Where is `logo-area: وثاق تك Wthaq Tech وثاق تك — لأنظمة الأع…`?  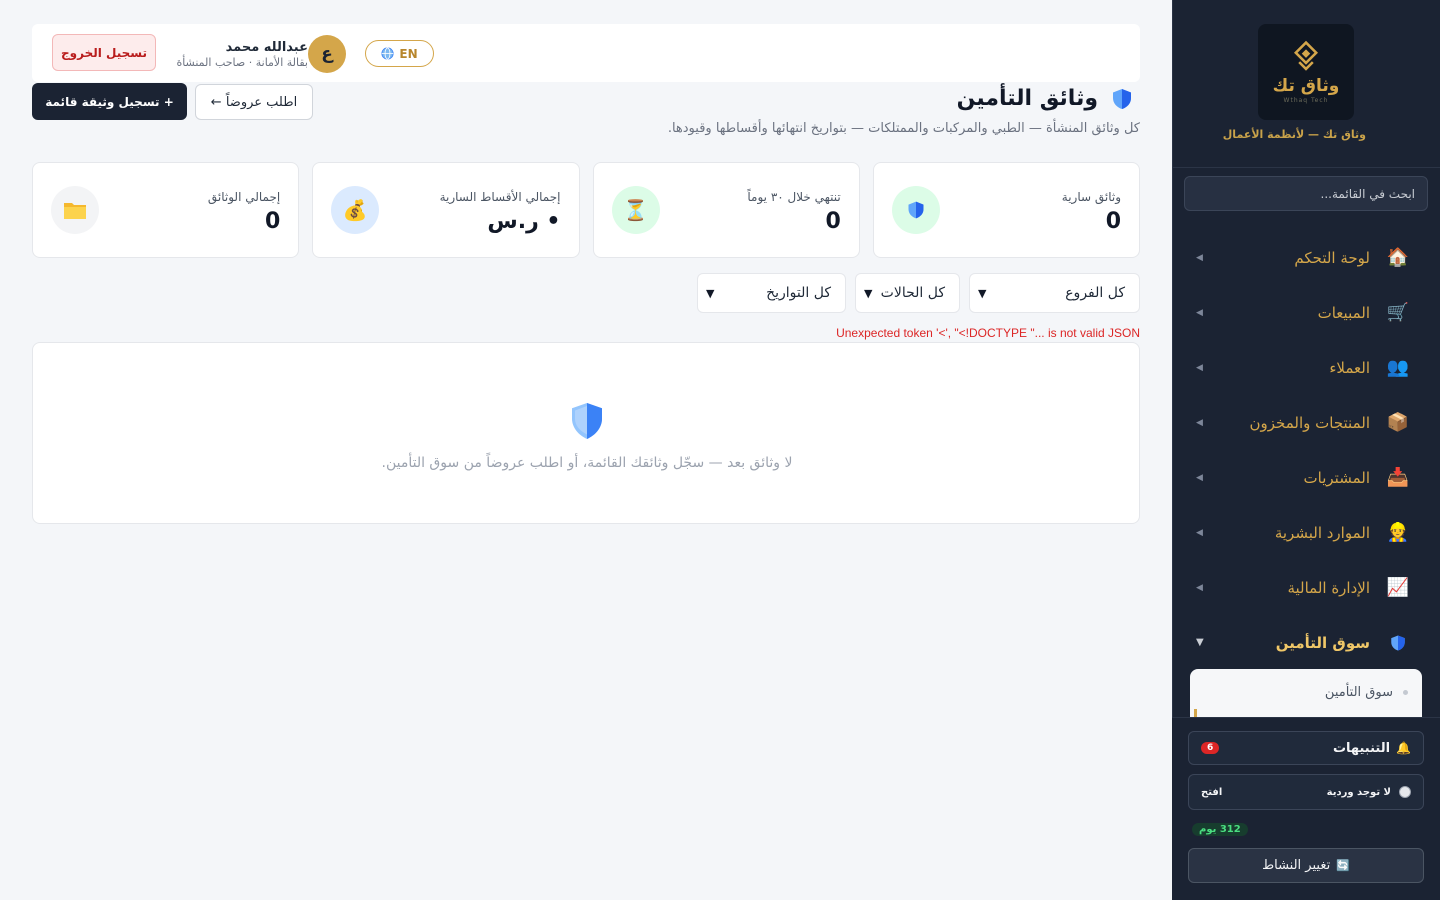 logo-area: وثاق تك Wthaq Tech وثاق تك — لأنظمة الأع… is located at coordinates (1306, 84).